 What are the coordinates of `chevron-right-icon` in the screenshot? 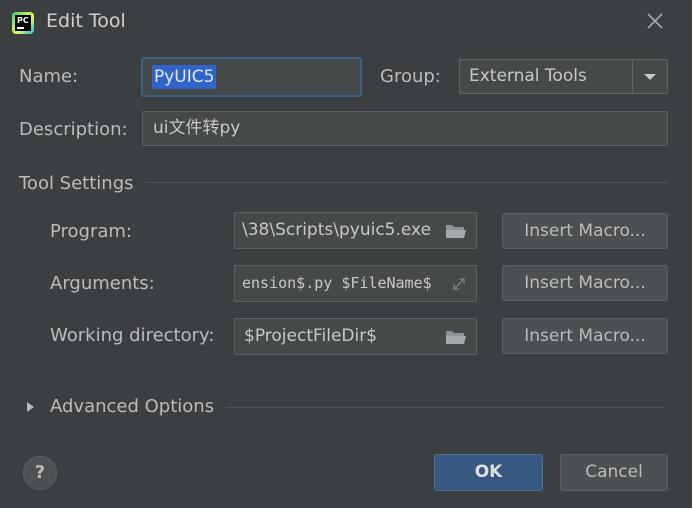 It's located at (31, 407).